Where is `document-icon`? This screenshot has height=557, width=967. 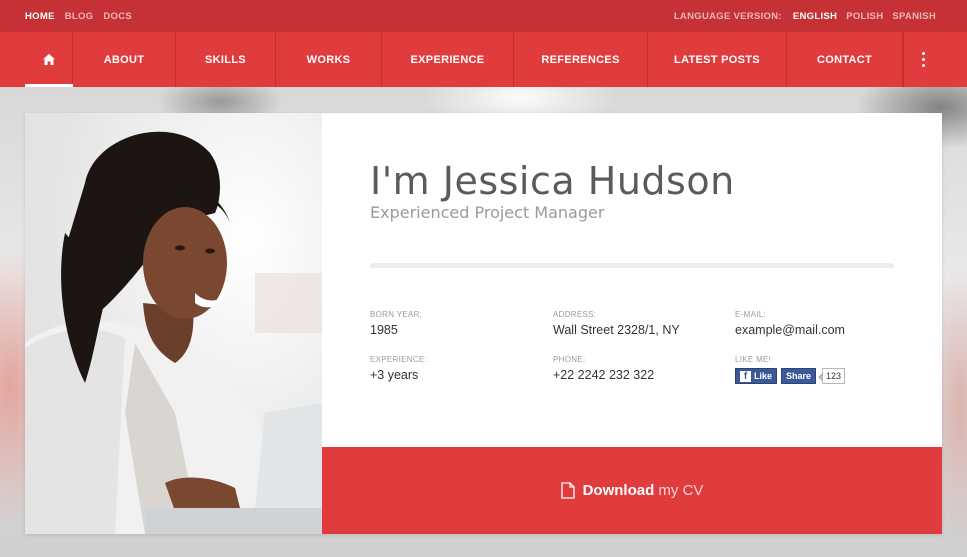
document-icon is located at coordinates (567, 490).